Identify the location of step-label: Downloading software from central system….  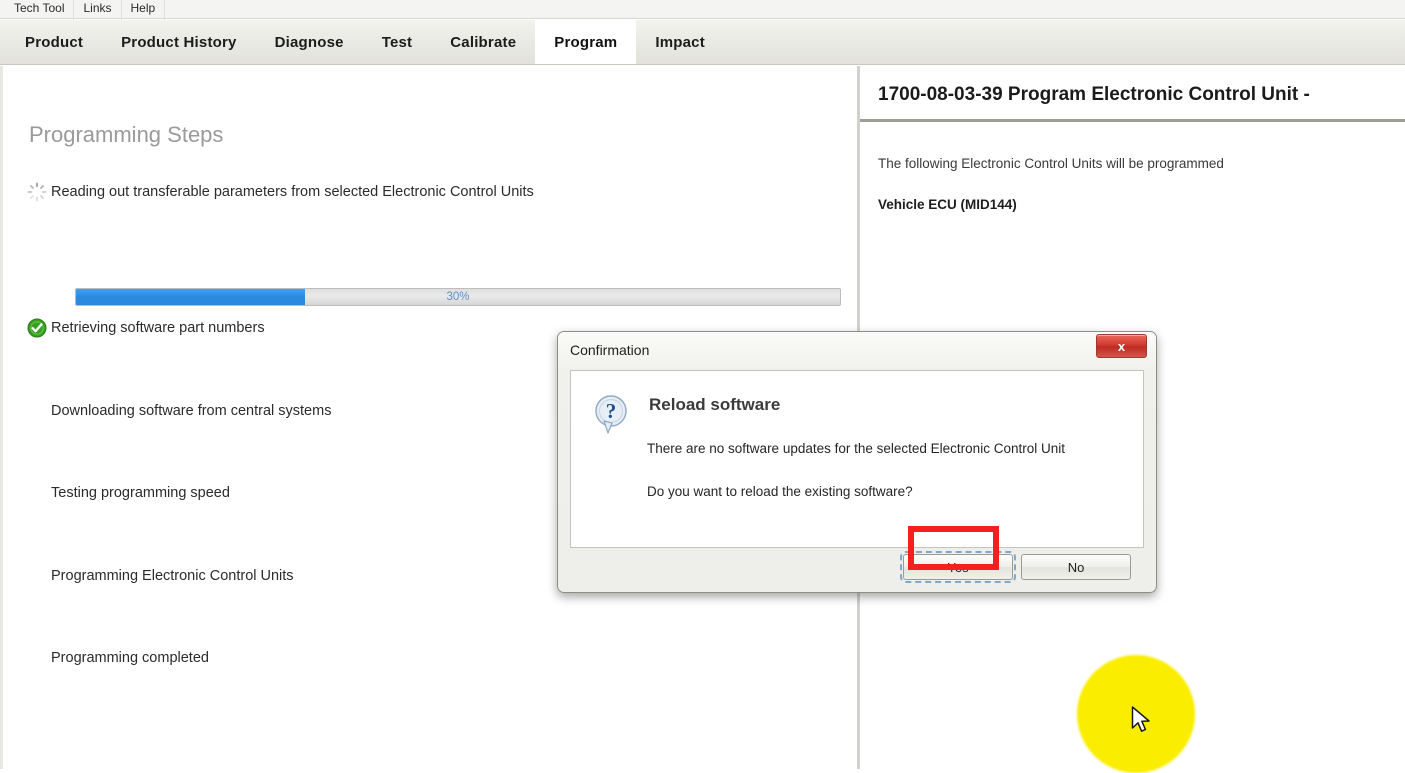
(191, 411).